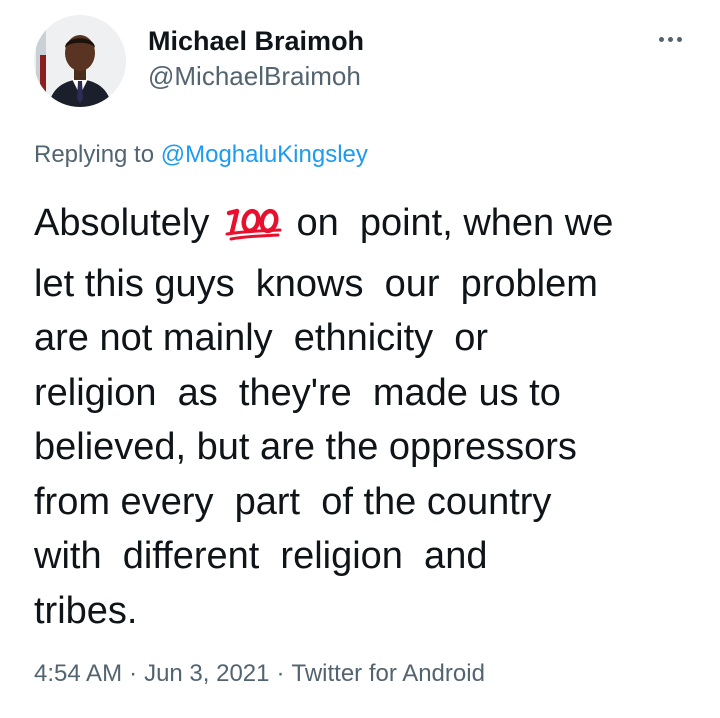  I want to click on tweet-text-line: with different religion and, so click(261, 556).